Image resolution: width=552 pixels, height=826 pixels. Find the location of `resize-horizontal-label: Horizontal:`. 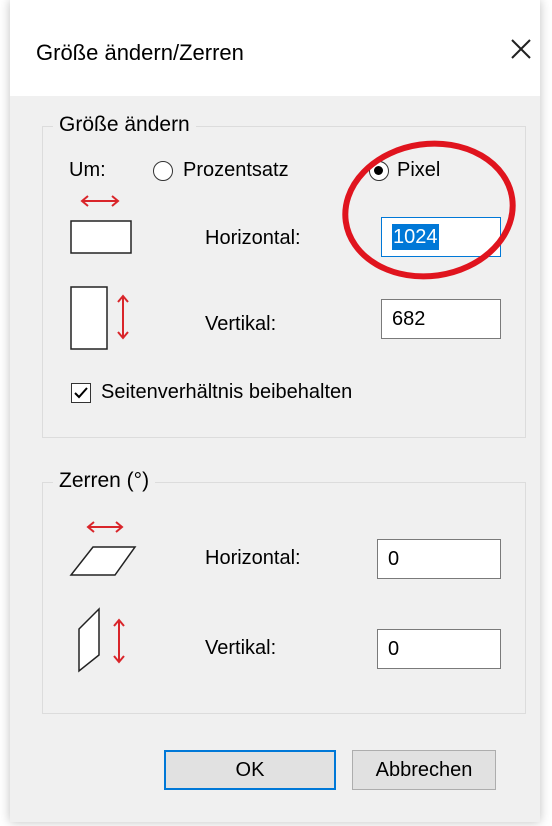

resize-horizontal-label: Horizontal: is located at coordinates (253, 238).